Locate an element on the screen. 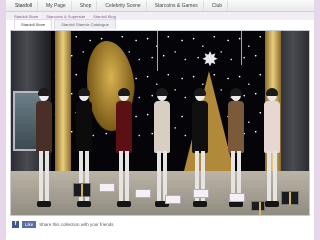  banner-link-store: Stardoll Store is located at coordinates (26, 16).